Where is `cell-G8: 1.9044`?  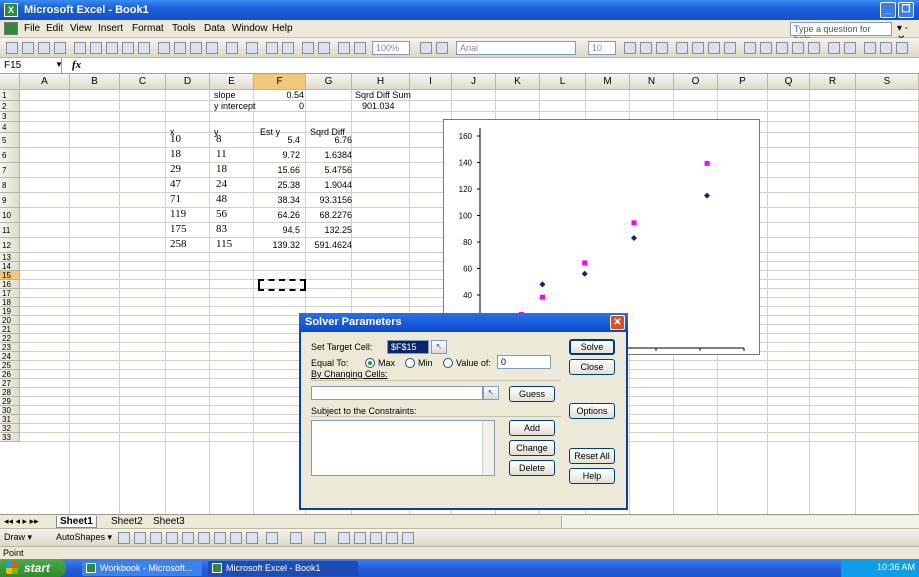
cell-G8: 1.9044 is located at coordinates (329, 185).